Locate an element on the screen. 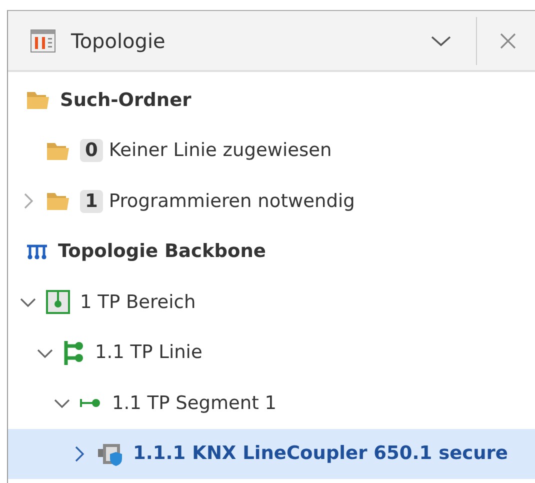 The height and width of the screenshot is (483, 535). tree-item: 1.1 TP Segment 1 is located at coordinates (271, 403).